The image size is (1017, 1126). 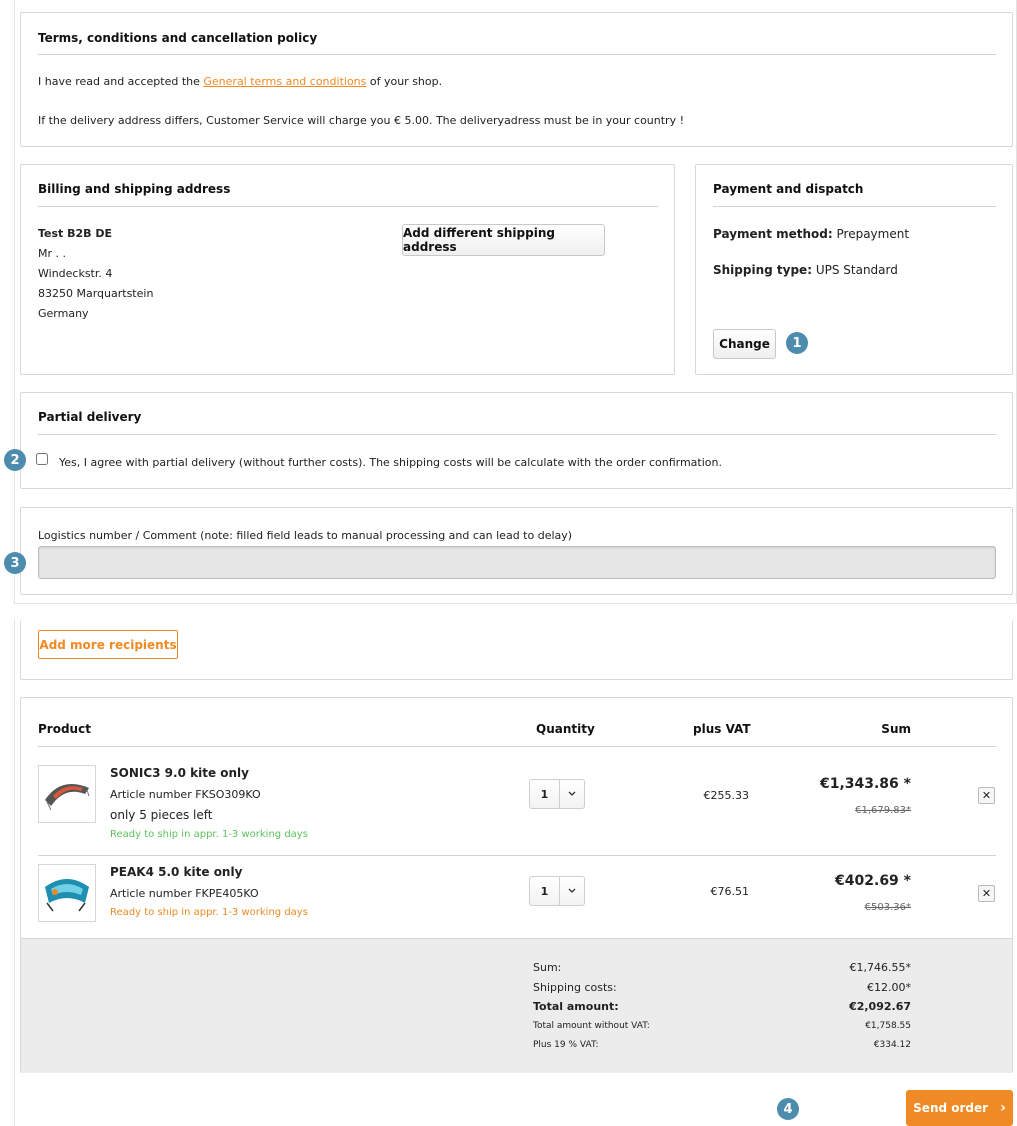 What do you see at coordinates (64, 729) in the screenshot?
I see `header-product: Product` at bounding box center [64, 729].